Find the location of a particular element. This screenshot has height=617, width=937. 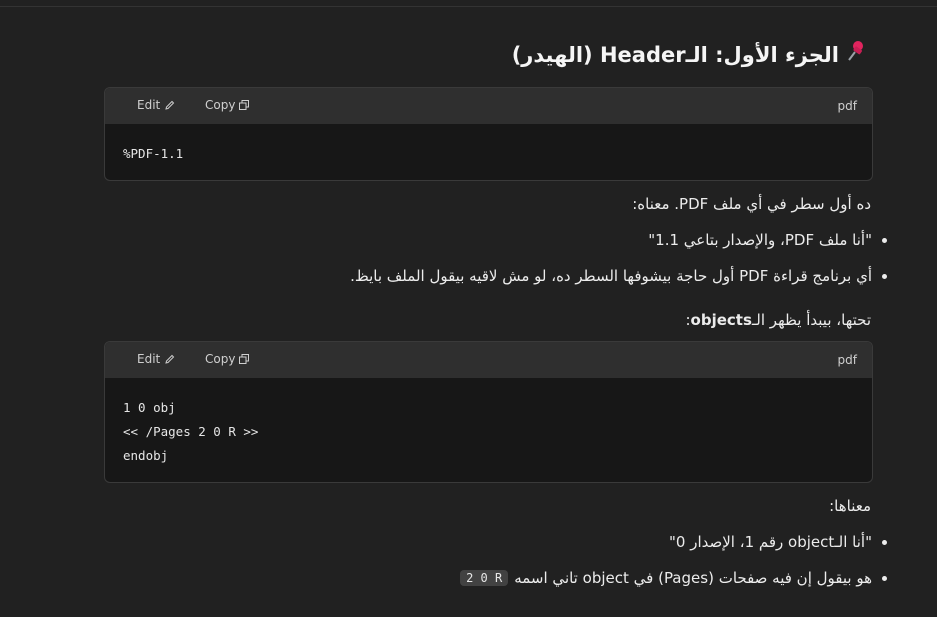

list-item-text: "أنا ملف PDF، والإصدار بتاعي 1.1" is located at coordinates (760, 240).